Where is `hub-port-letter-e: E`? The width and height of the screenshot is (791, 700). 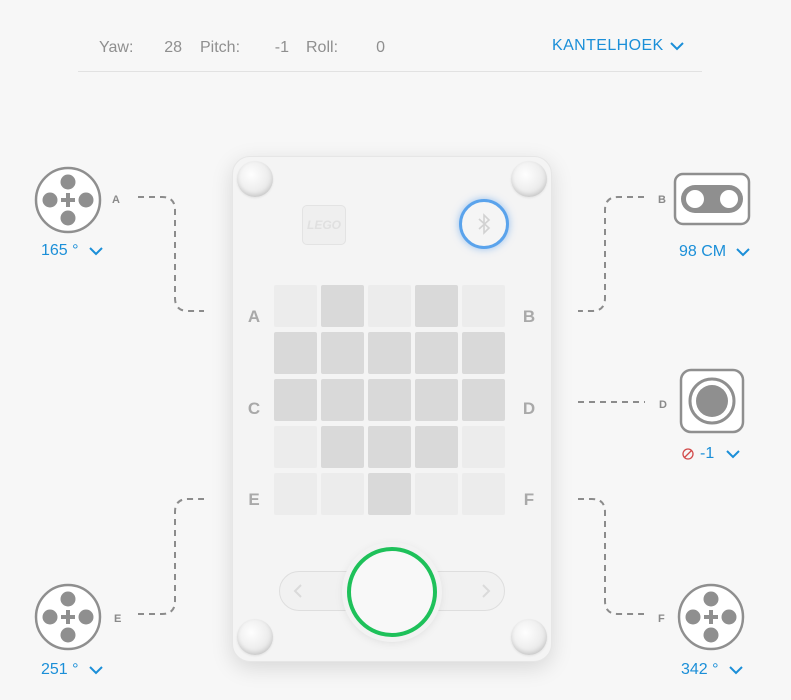 hub-port-letter-e: E is located at coordinates (254, 499).